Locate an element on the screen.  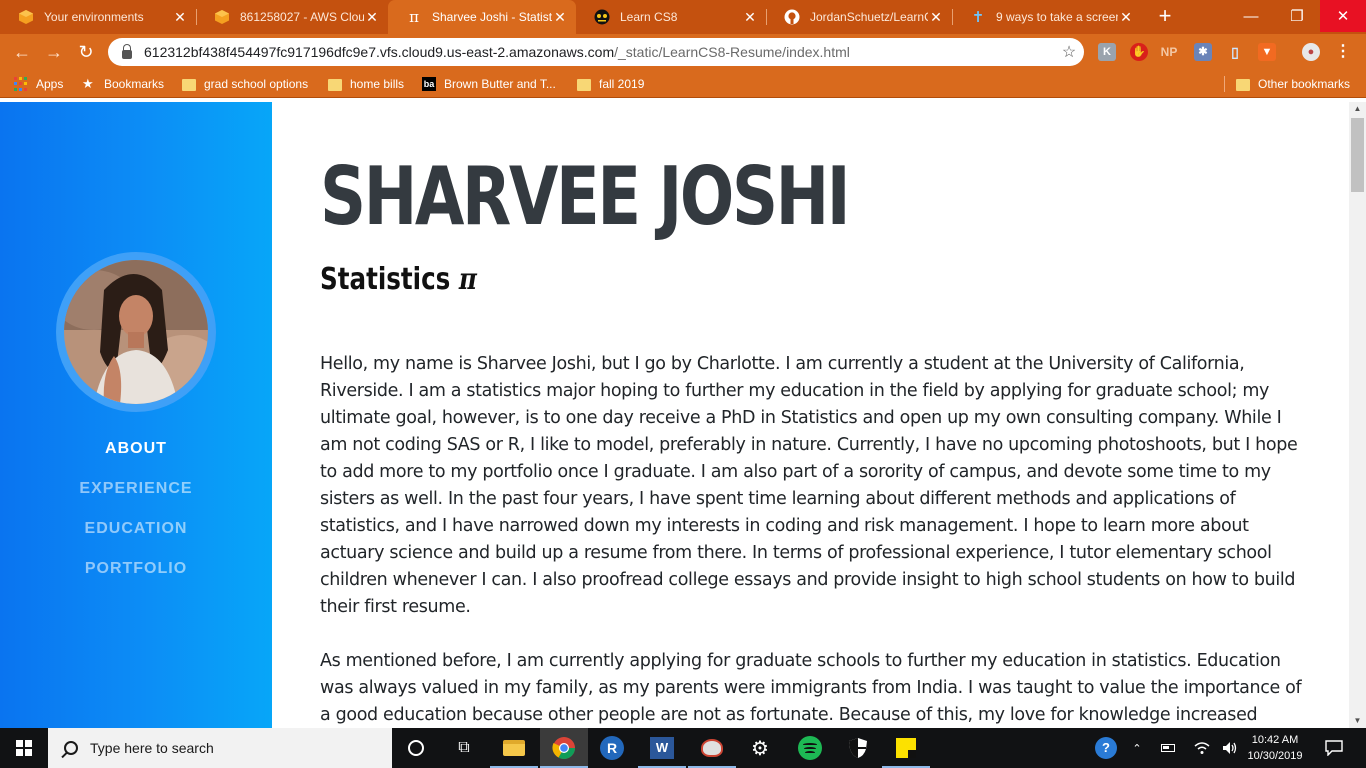
volume-icon is located at coordinates (1230, 748).